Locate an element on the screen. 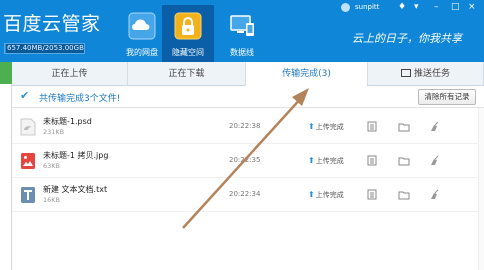  menu-dropdown-icon: ▾ is located at coordinates (416, 7).